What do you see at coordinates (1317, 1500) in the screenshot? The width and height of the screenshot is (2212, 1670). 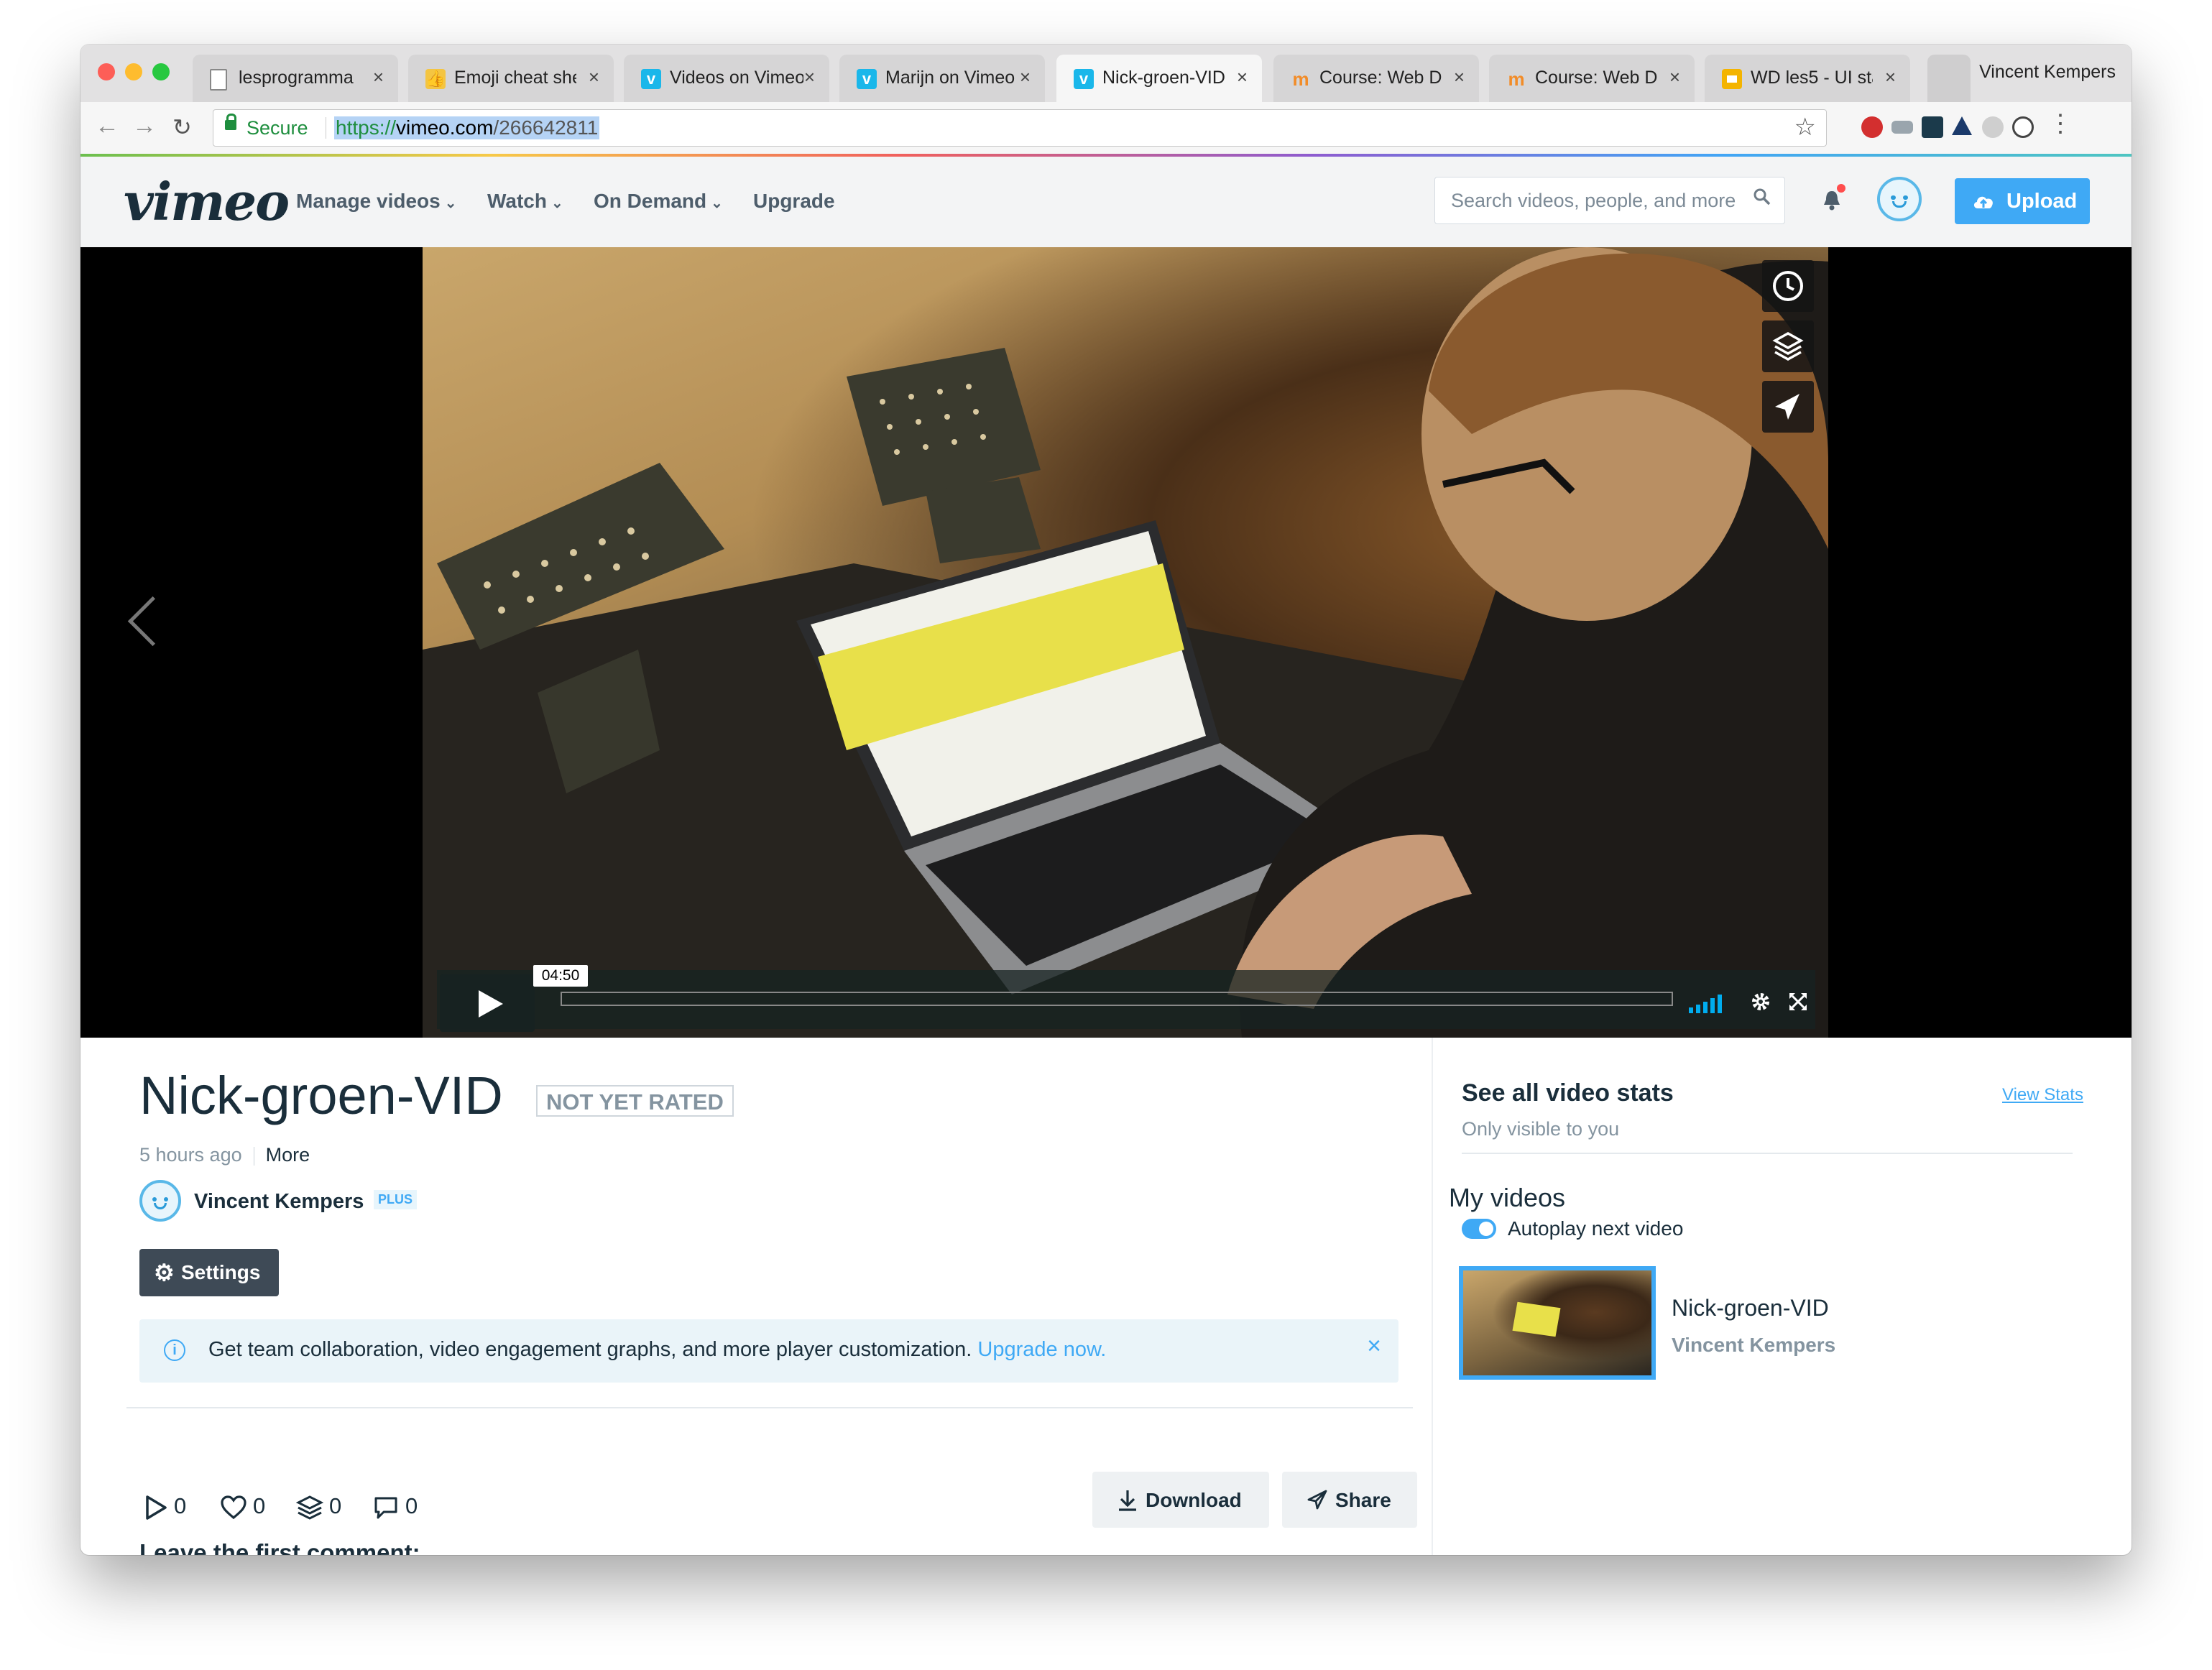 I see `paper-plane-icon` at bounding box center [1317, 1500].